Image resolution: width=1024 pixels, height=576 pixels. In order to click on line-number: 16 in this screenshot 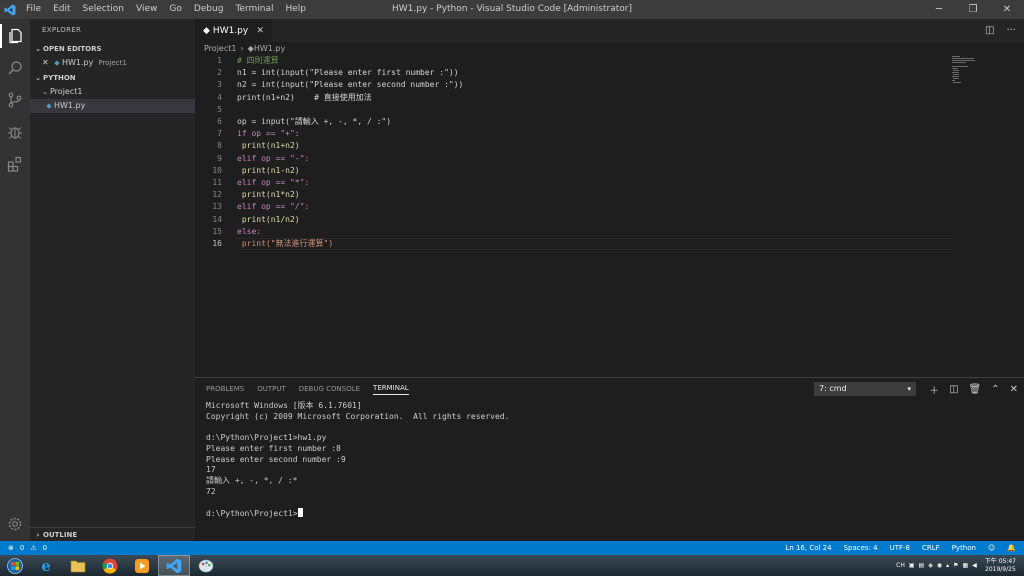, I will do `click(217, 243)`.